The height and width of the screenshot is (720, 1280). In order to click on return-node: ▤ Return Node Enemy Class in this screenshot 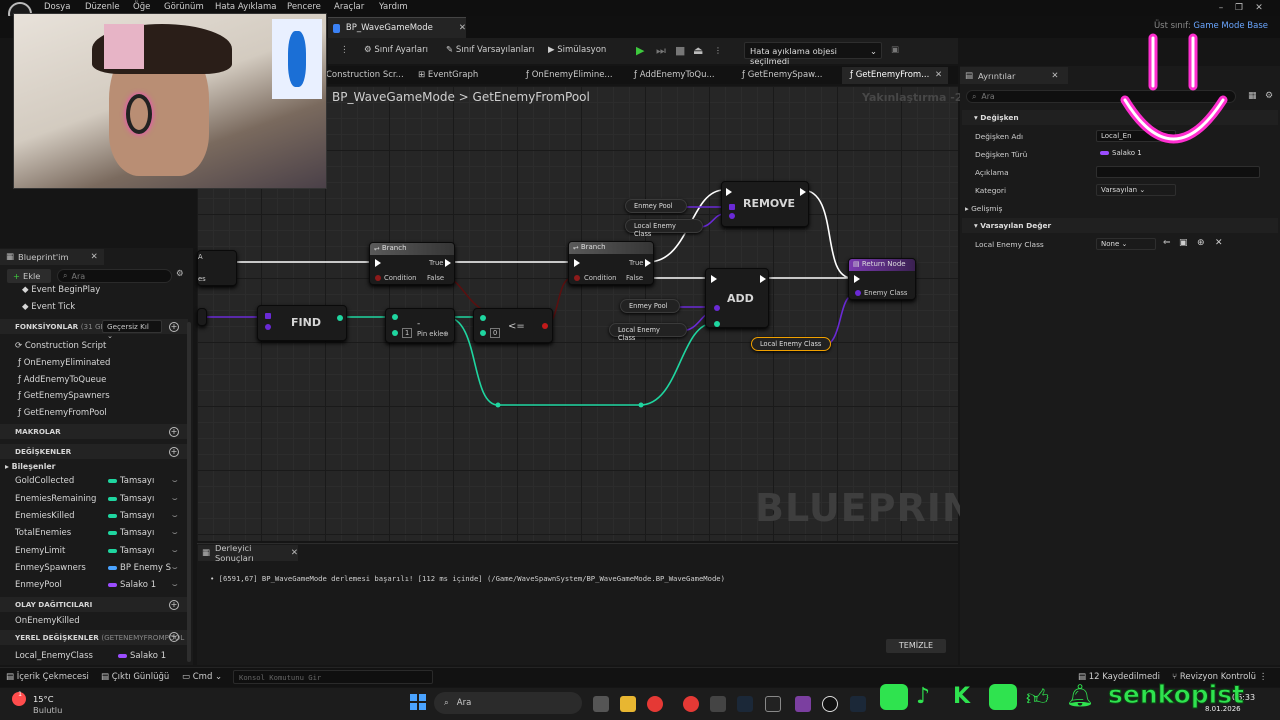, I will do `click(882, 279)`.